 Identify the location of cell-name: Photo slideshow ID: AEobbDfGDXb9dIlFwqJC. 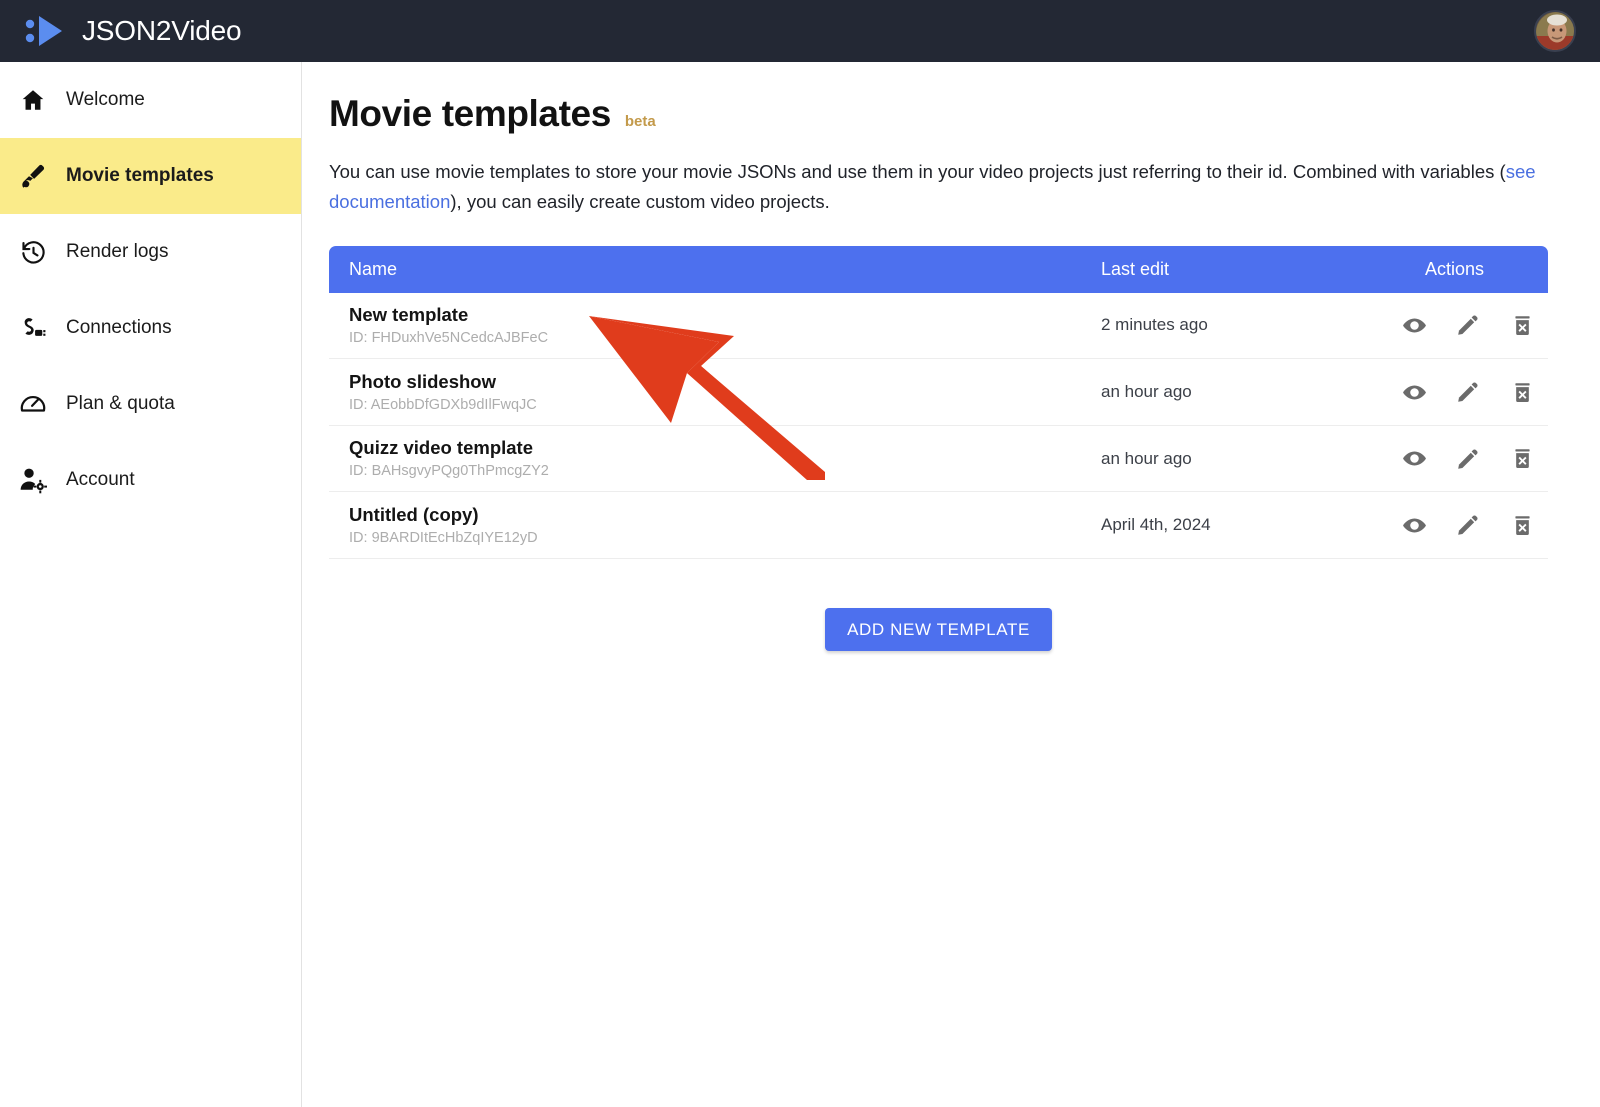
(725, 392).